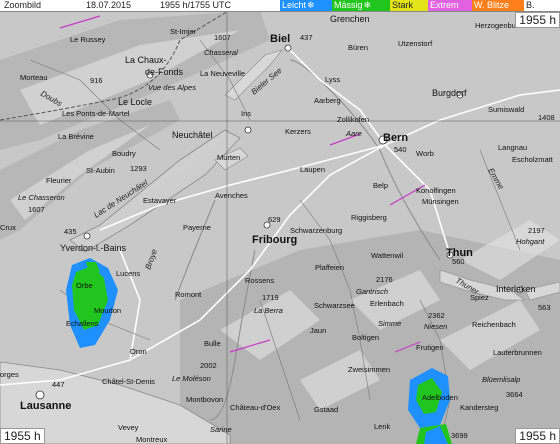 Image resolution: width=560 pixels, height=444 pixels. Describe the element at coordinates (369, 217) in the screenshot. I see `label-riggisberg: Riggisberg` at that location.